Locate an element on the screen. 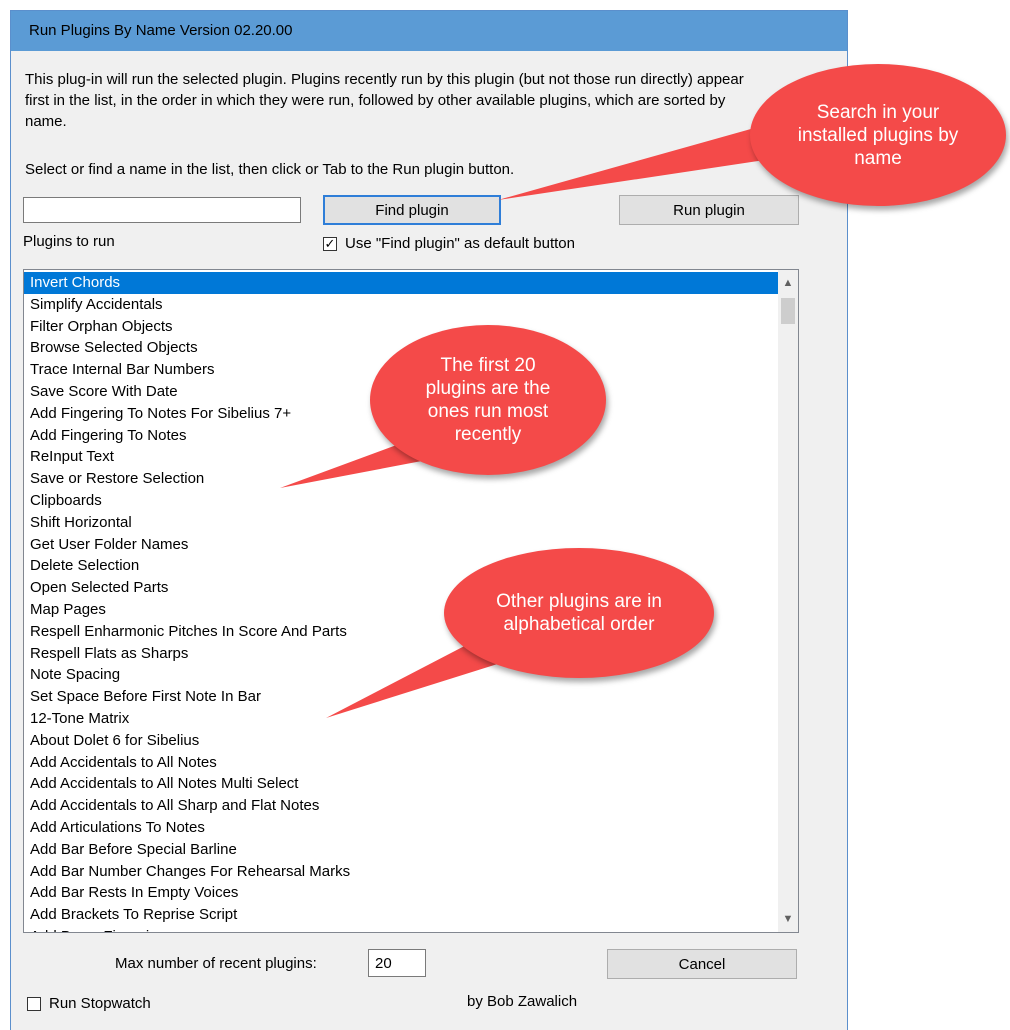 This screenshot has height=1030, width=1010. plugin-list-item: Get User Folder Names is located at coordinates (401, 545).